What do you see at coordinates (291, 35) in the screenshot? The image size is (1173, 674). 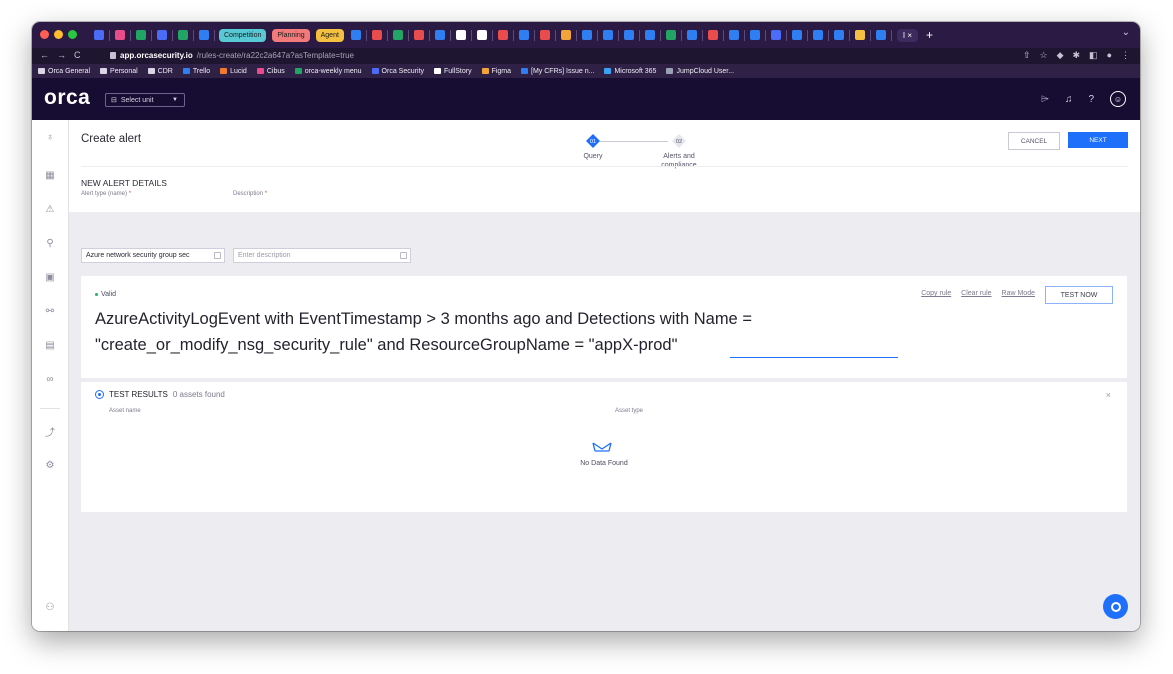 I see `tab-group-pill: Planning` at bounding box center [291, 35].